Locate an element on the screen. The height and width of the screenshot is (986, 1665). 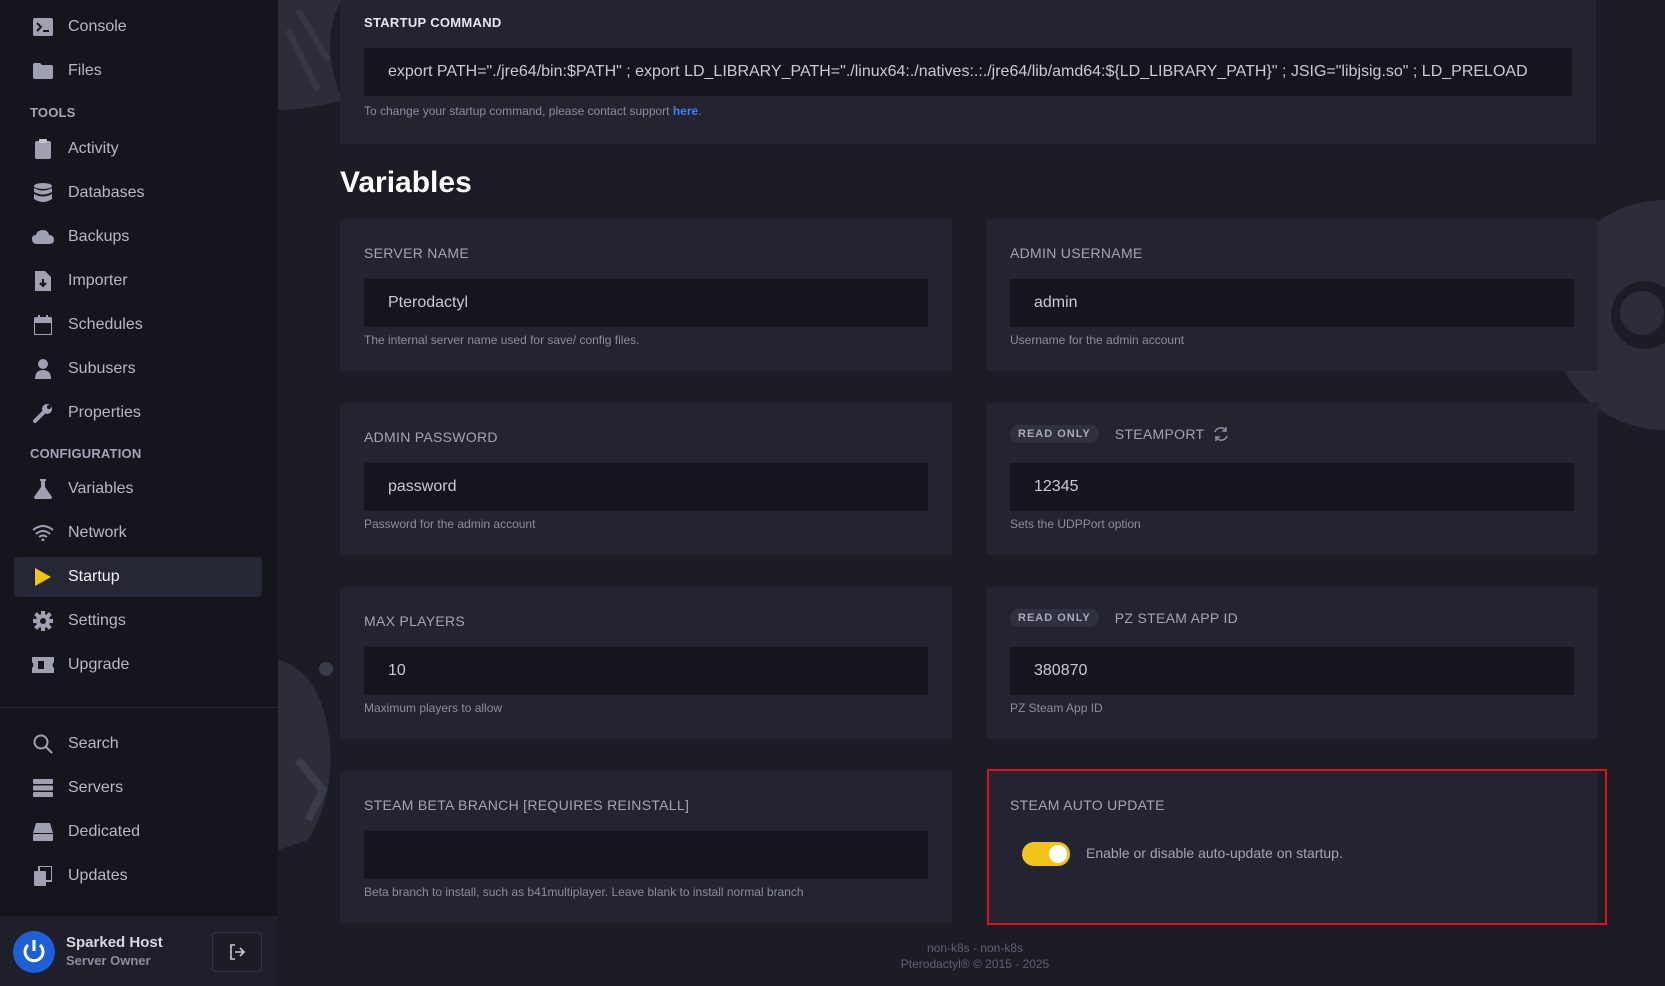
sidebar-item-label: Activity is located at coordinates (93, 148).